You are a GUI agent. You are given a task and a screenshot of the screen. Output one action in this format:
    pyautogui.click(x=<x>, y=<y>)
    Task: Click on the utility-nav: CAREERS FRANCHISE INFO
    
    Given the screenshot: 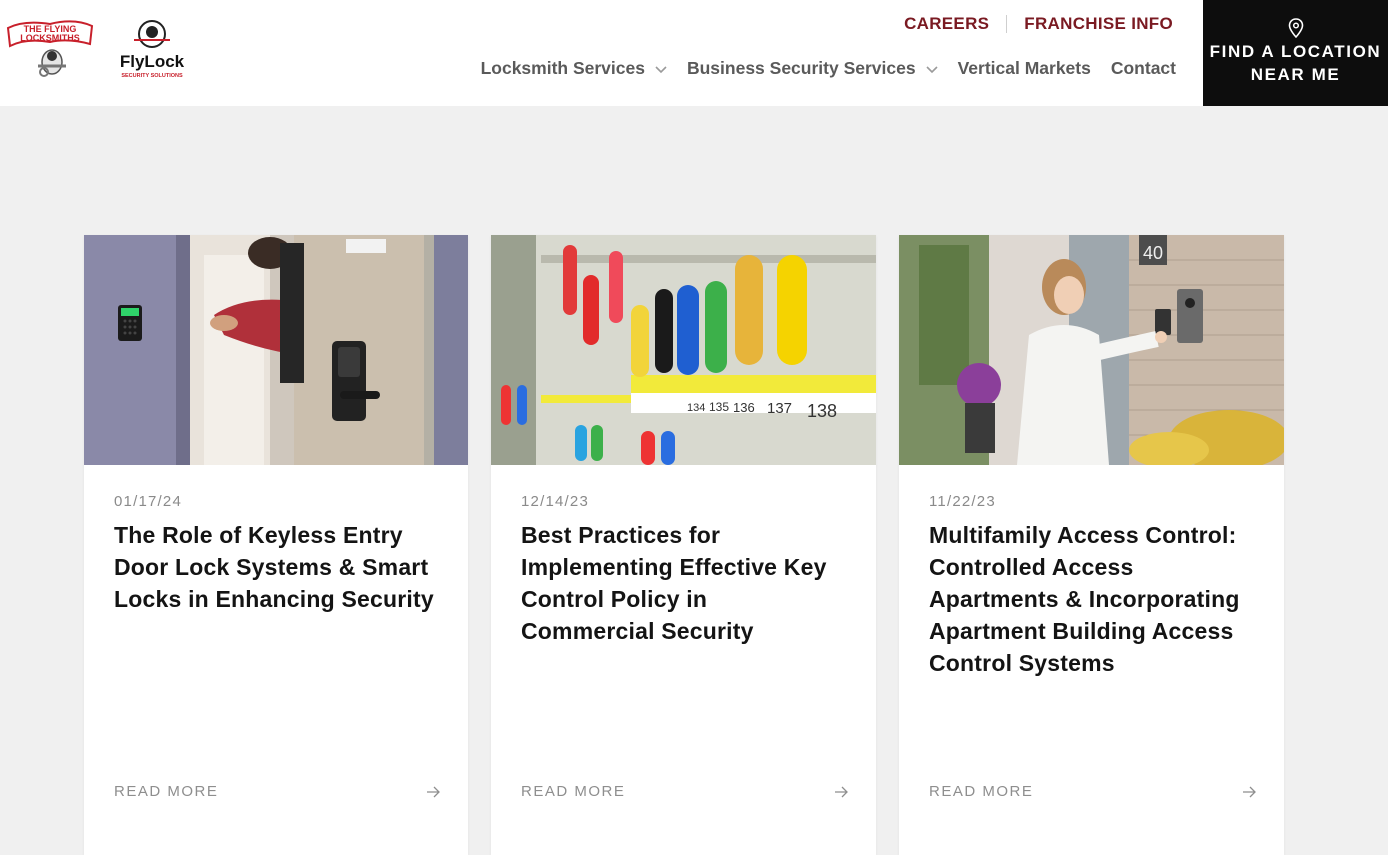 What is the action you would take?
    pyautogui.click(x=1038, y=24)
    